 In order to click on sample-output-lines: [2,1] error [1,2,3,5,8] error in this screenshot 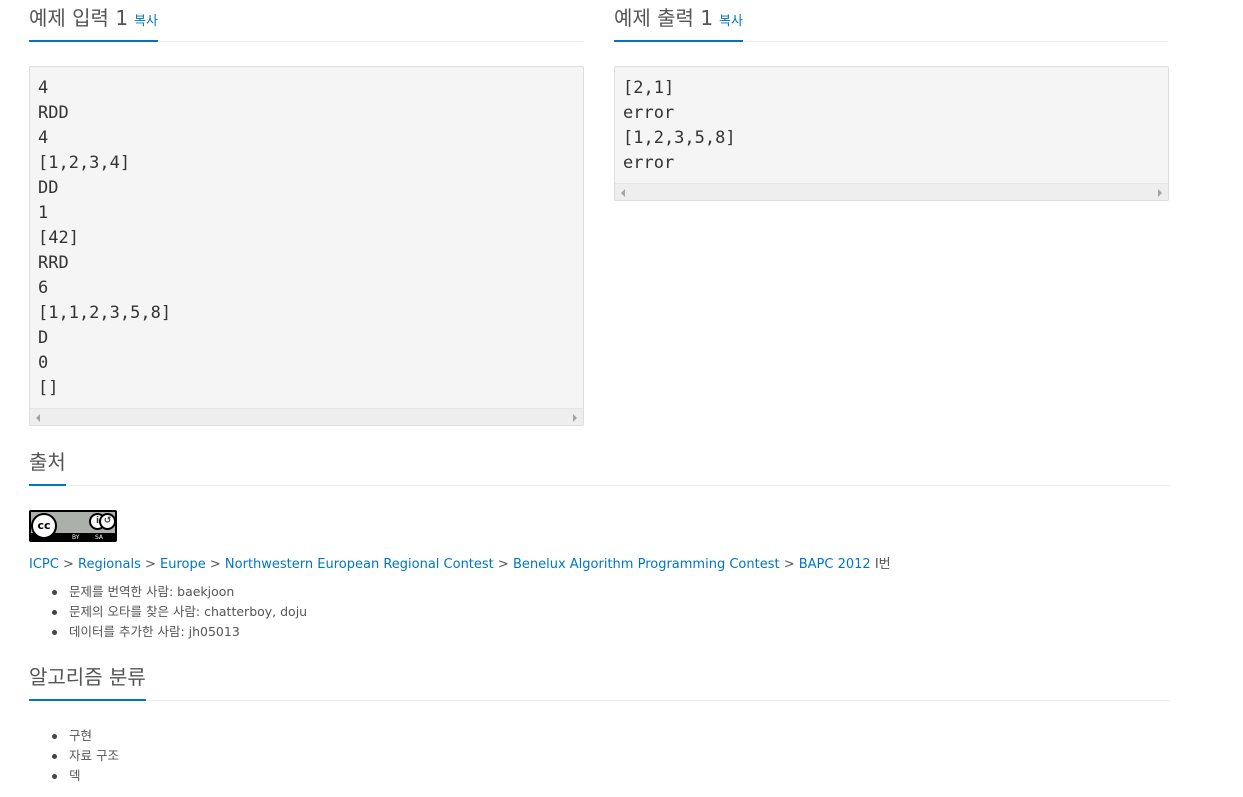, I will do `click(891, 126)`.